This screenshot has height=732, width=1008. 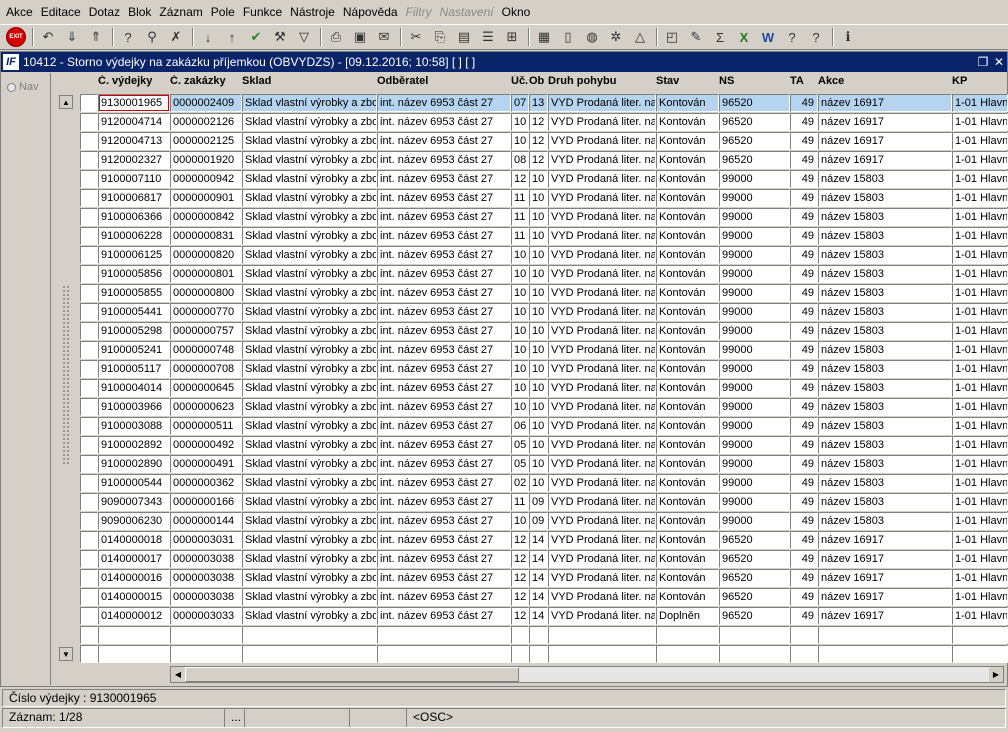 What do you see at coordinates (198, 83) in the screenshot?
I see `column-header-1: Č. zakázky` at bounding box center [198, 83].